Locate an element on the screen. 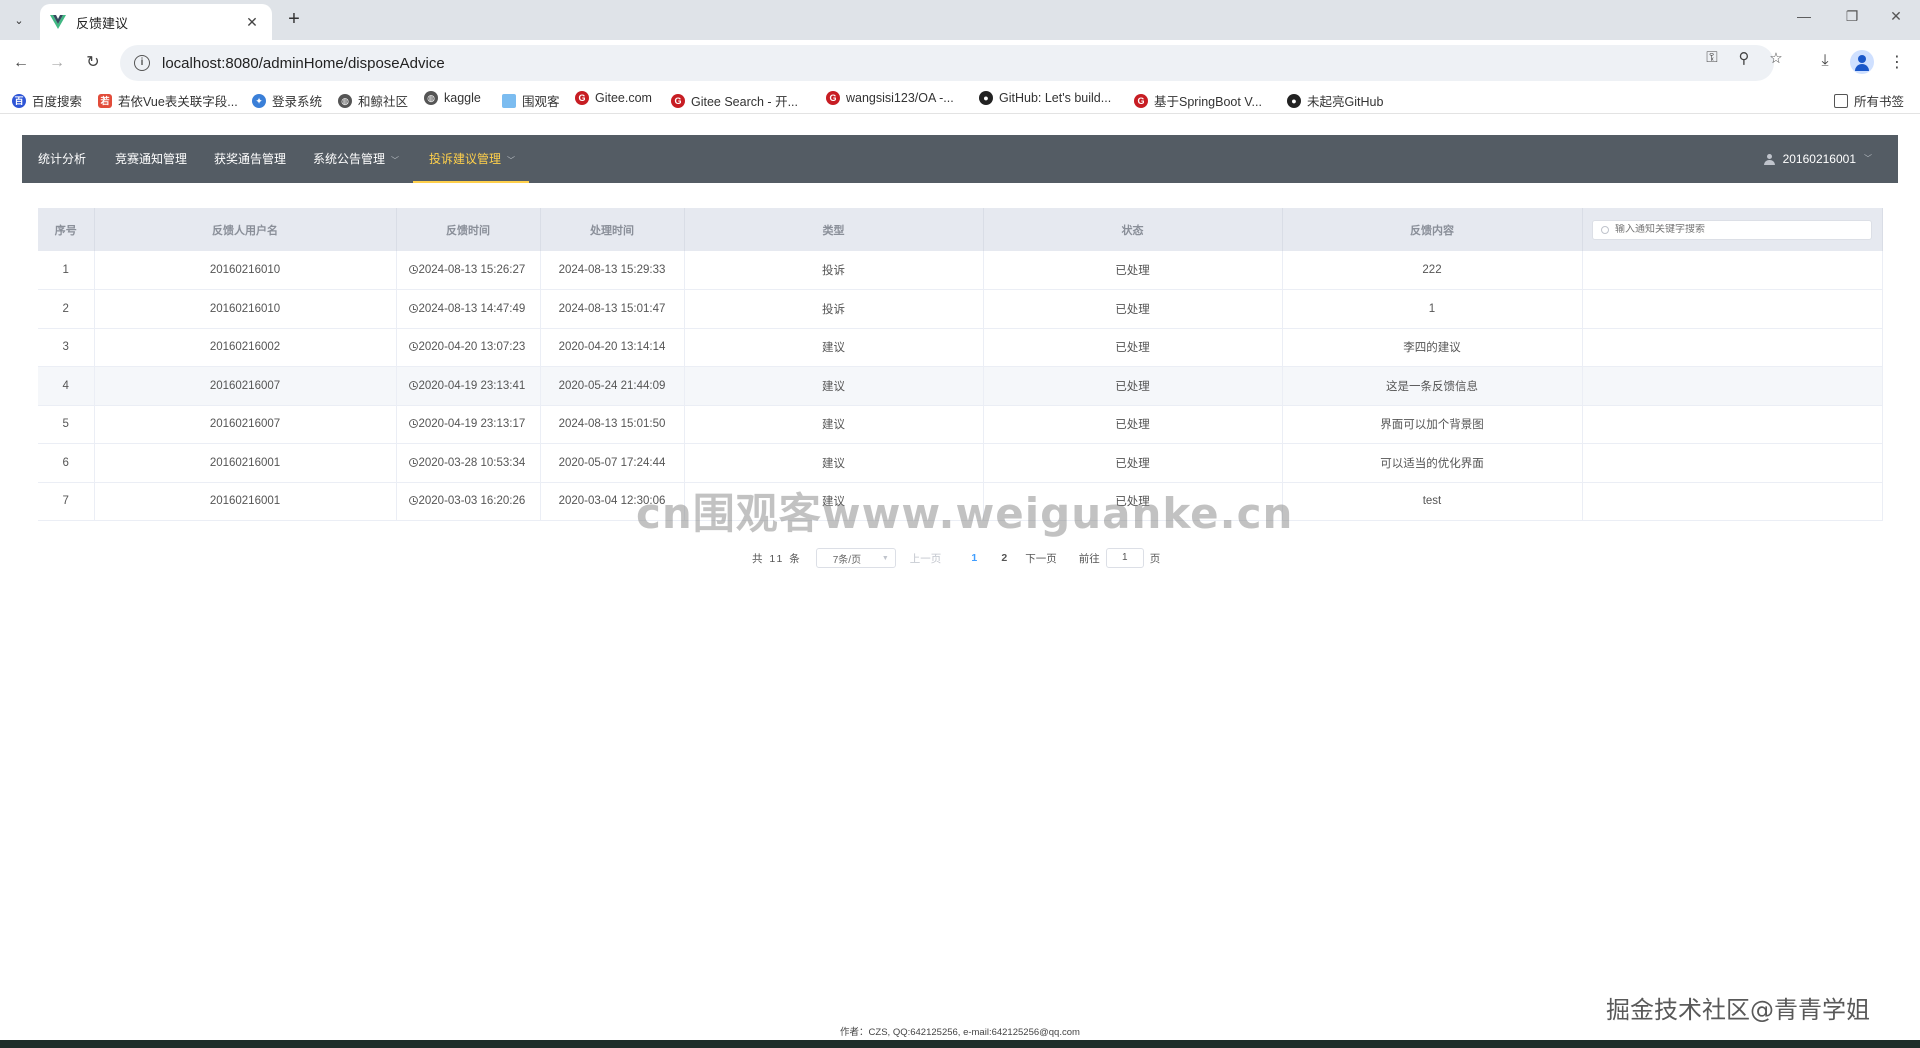 This screenshot has width=1920, height=1048. download-icon: ⤓ is located at coordinates (1825, 61).